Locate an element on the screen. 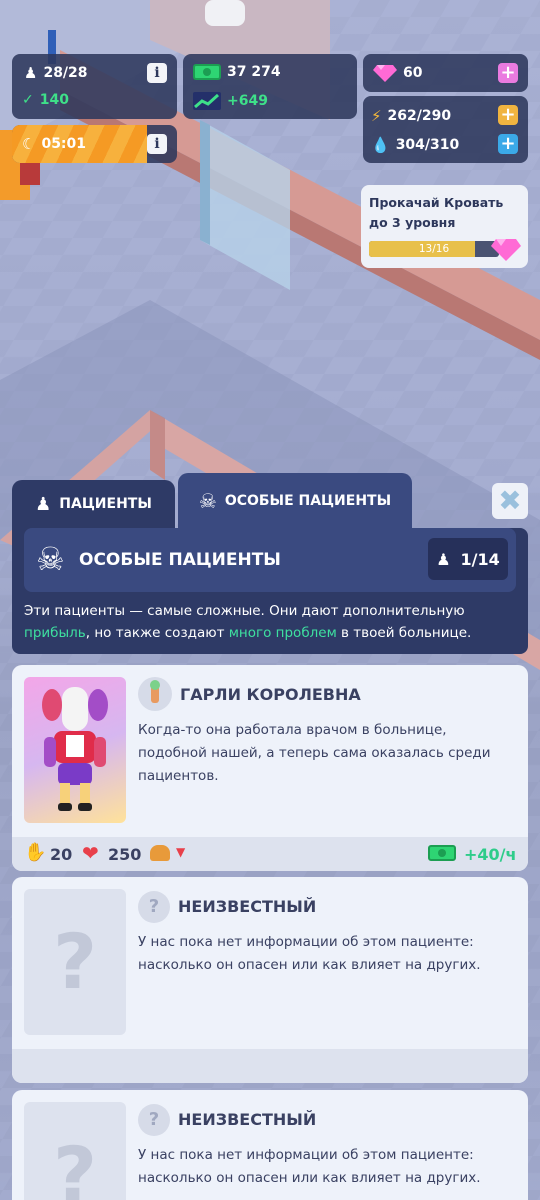 The width and height of the screenshot is (540, 1200). patients-info-button: i is located at coordinates (157, 73).